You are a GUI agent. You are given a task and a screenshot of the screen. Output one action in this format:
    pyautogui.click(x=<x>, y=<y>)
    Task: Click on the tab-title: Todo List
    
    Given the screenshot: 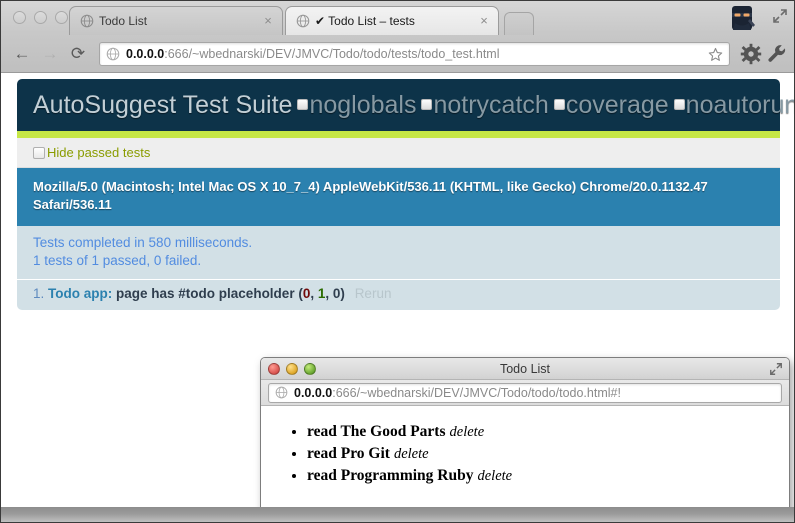 What is the action you would take?
    pyautogui.click(x=123, y=21)
    